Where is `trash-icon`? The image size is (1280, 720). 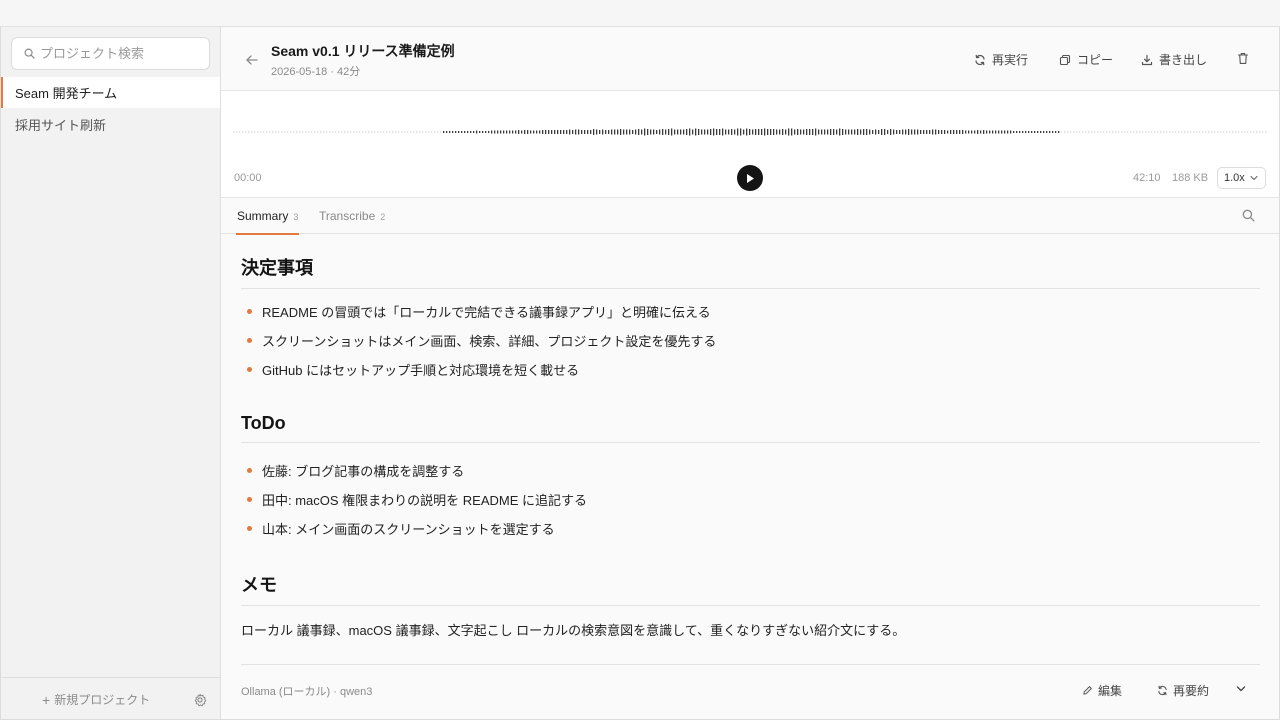
trash-icon is located at coordinates (1243, 58).